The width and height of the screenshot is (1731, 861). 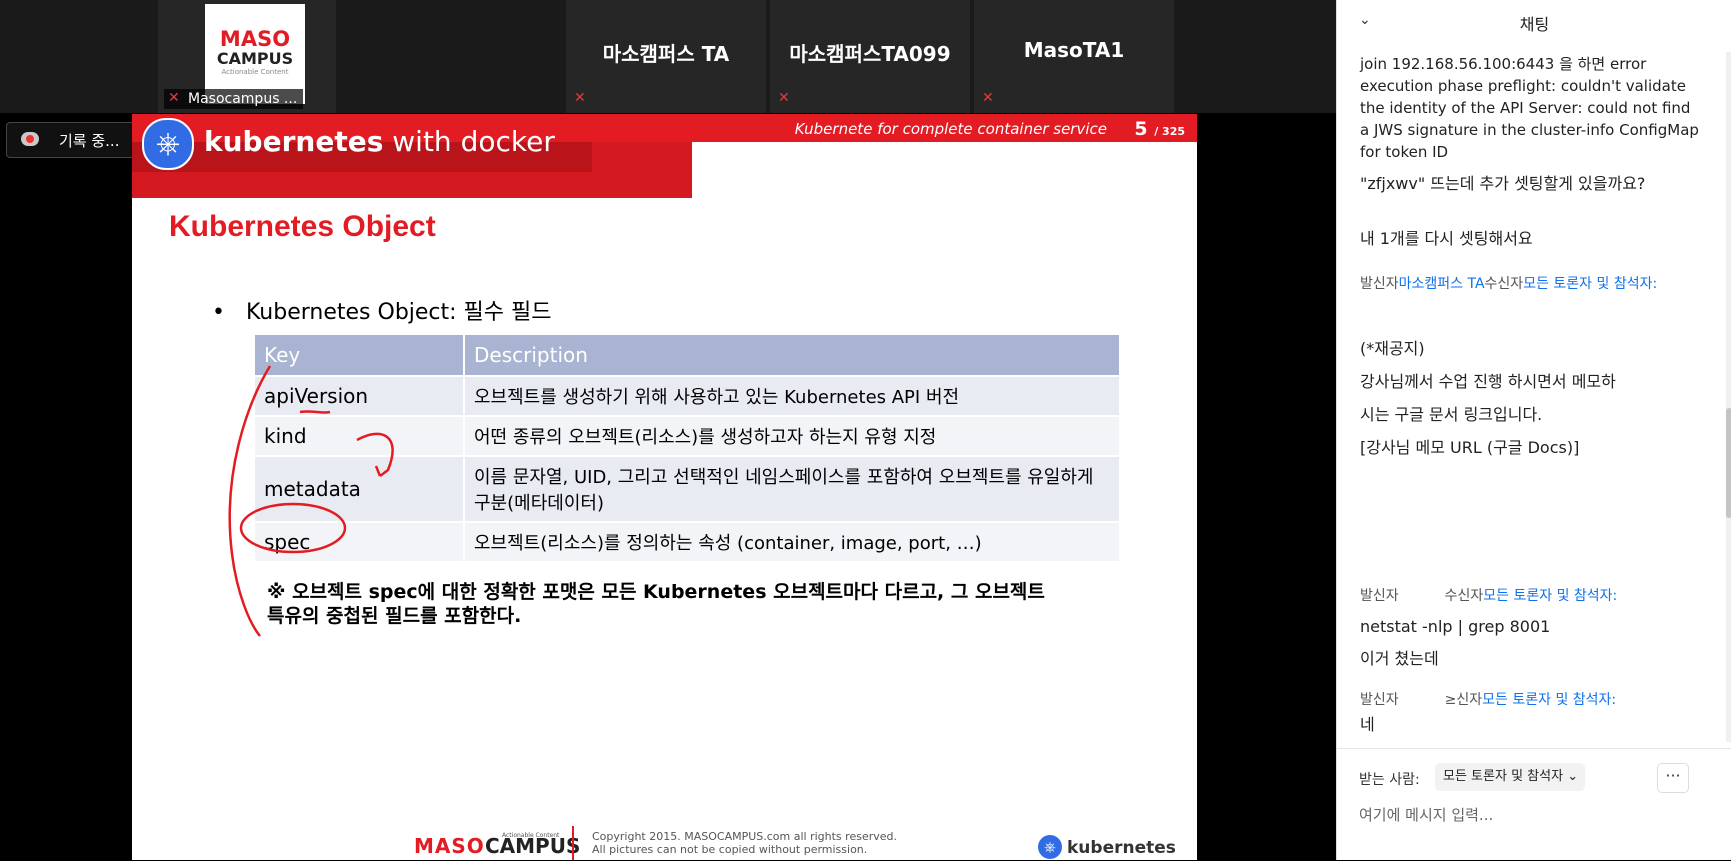 I want to click on chat-message: 네, so click(x=1367, y=724).